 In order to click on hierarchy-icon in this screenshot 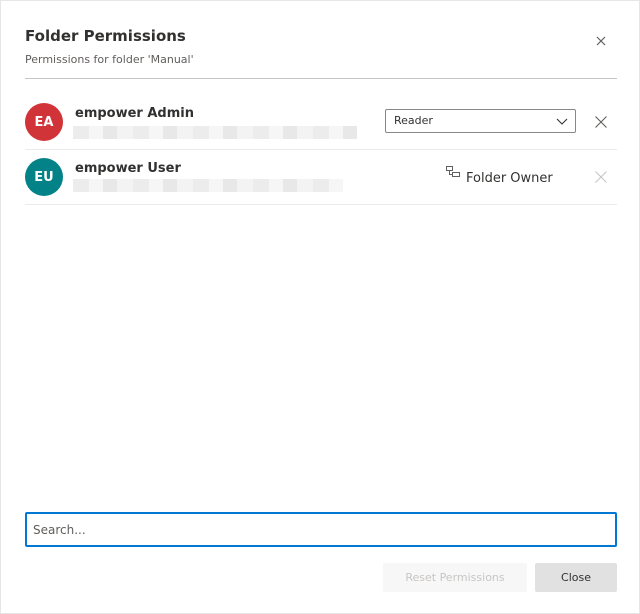, I will do `click(453, 171)`.